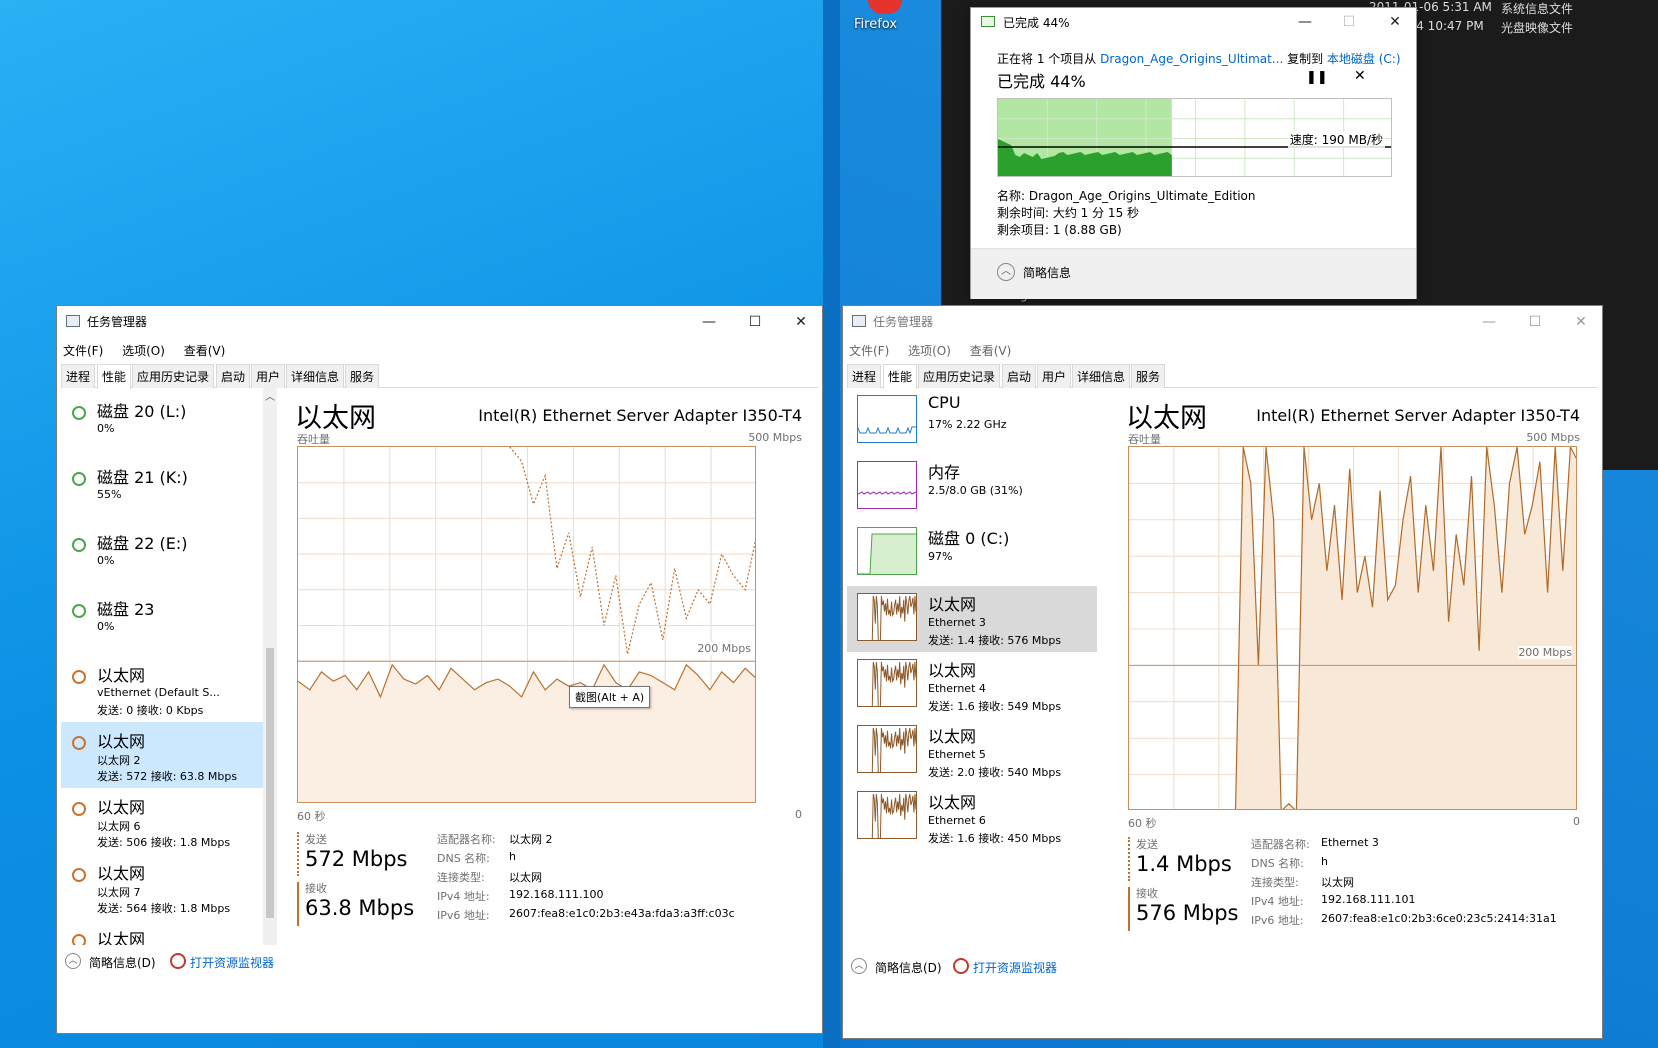 This screenshot has width=1658, height=1048. I want to click on sidebar-item-stats: 发送: 506 接收: 1.8 Mbps, so click(164, 842).